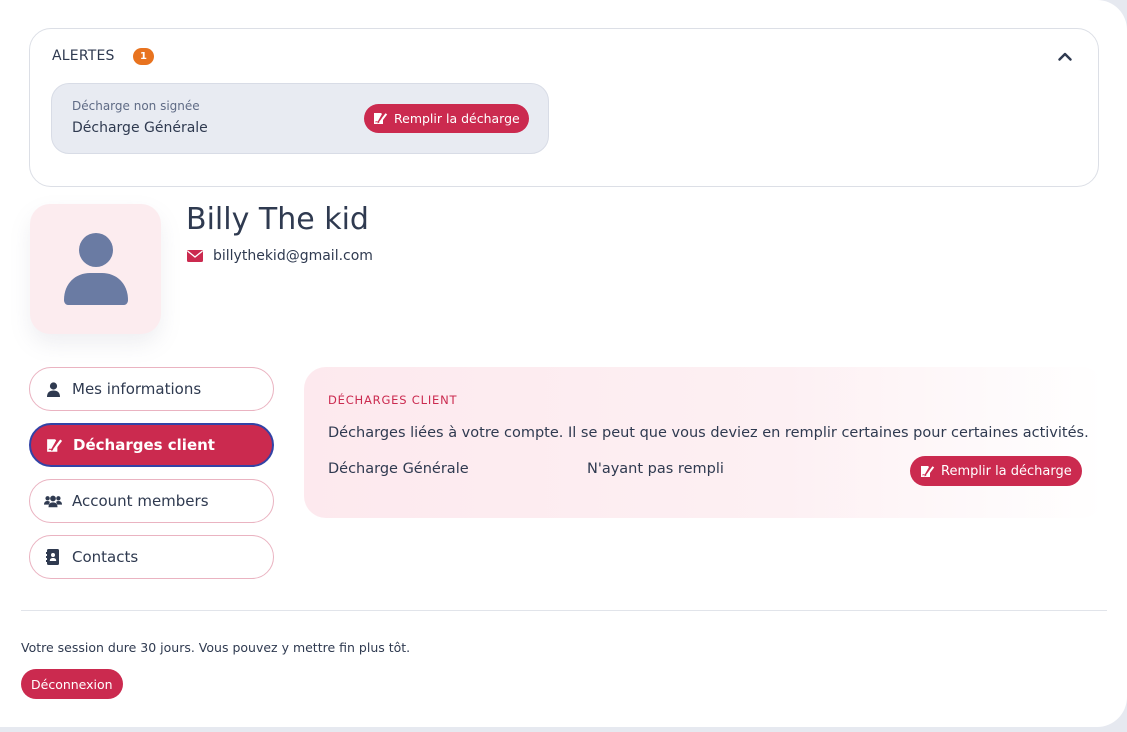 The width and height of the screenshot is (1127, 732). I want to click on panel-title: DÉCHARGES CLIENT, so click(393, 400).